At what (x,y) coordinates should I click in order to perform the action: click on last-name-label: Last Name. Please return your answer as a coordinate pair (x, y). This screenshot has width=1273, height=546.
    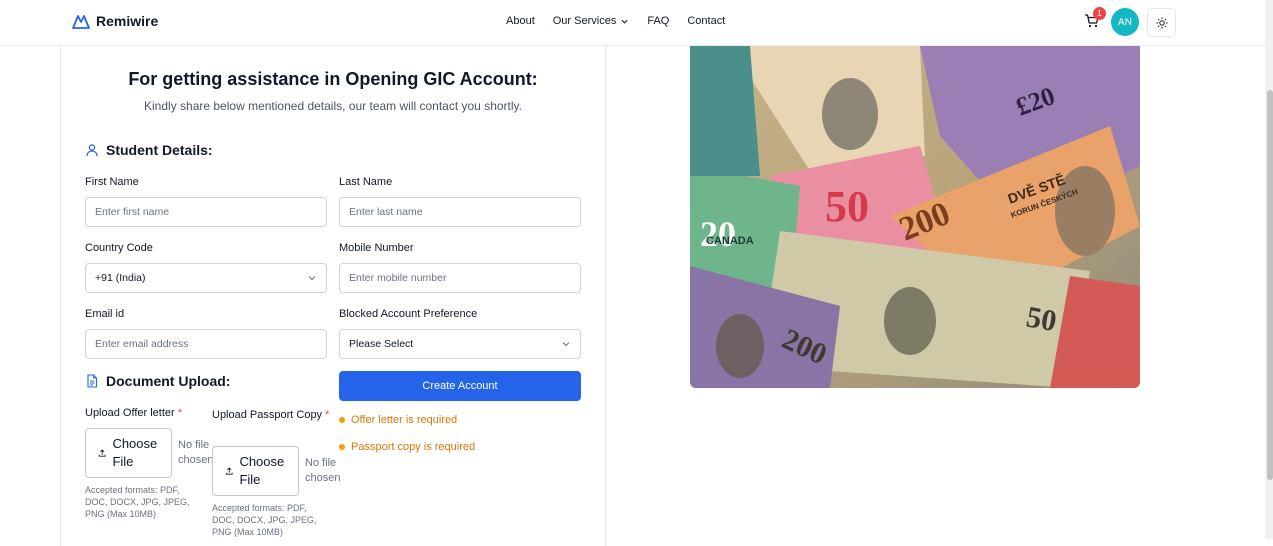
    Looking at the image, I should click on (366, 182).